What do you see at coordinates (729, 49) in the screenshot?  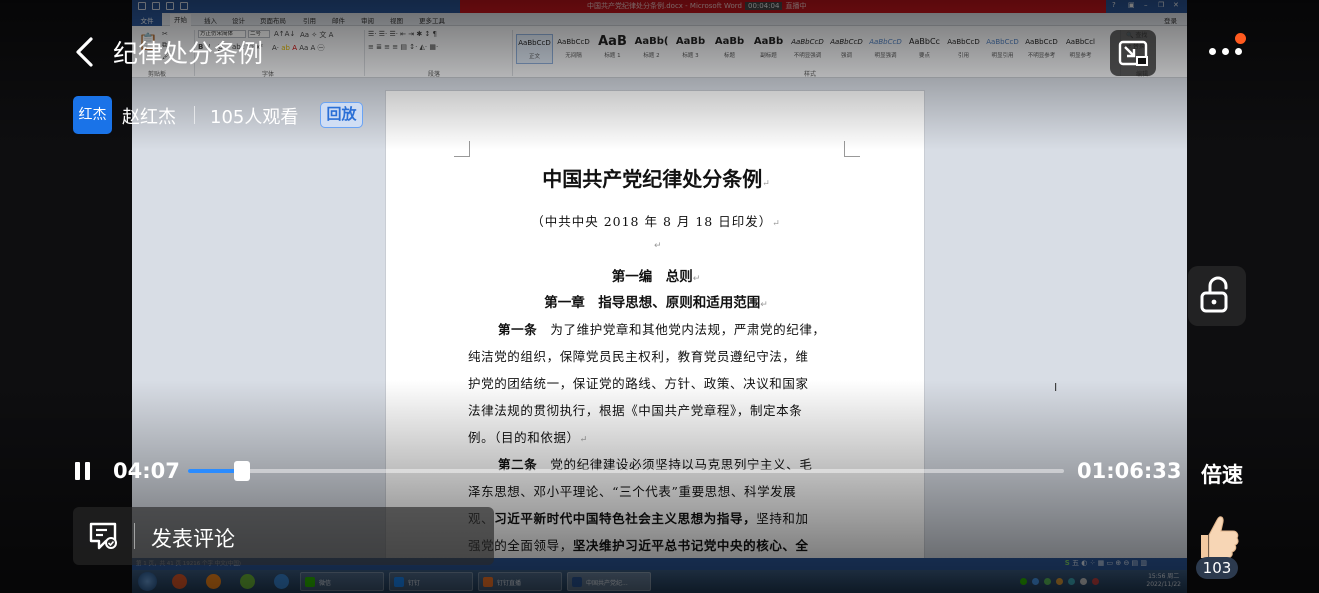 I see `style-item: AaBb 标题` at bounding box center [729, 49].